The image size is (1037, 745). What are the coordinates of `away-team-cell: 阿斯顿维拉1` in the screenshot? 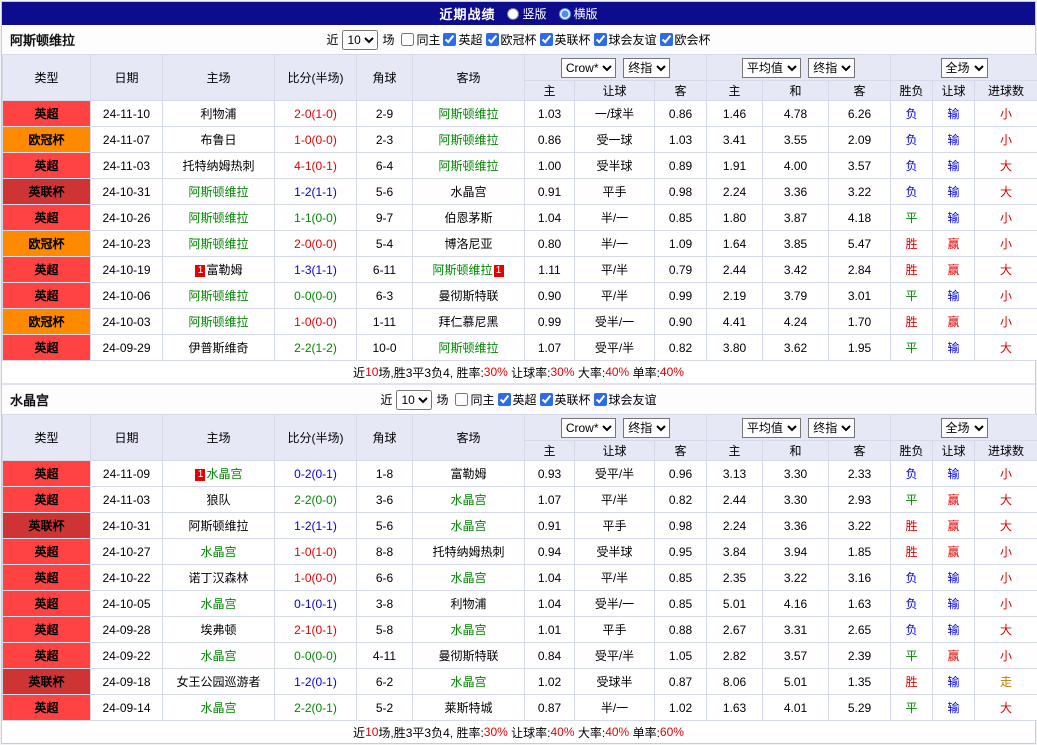 It's located at (469, 270).